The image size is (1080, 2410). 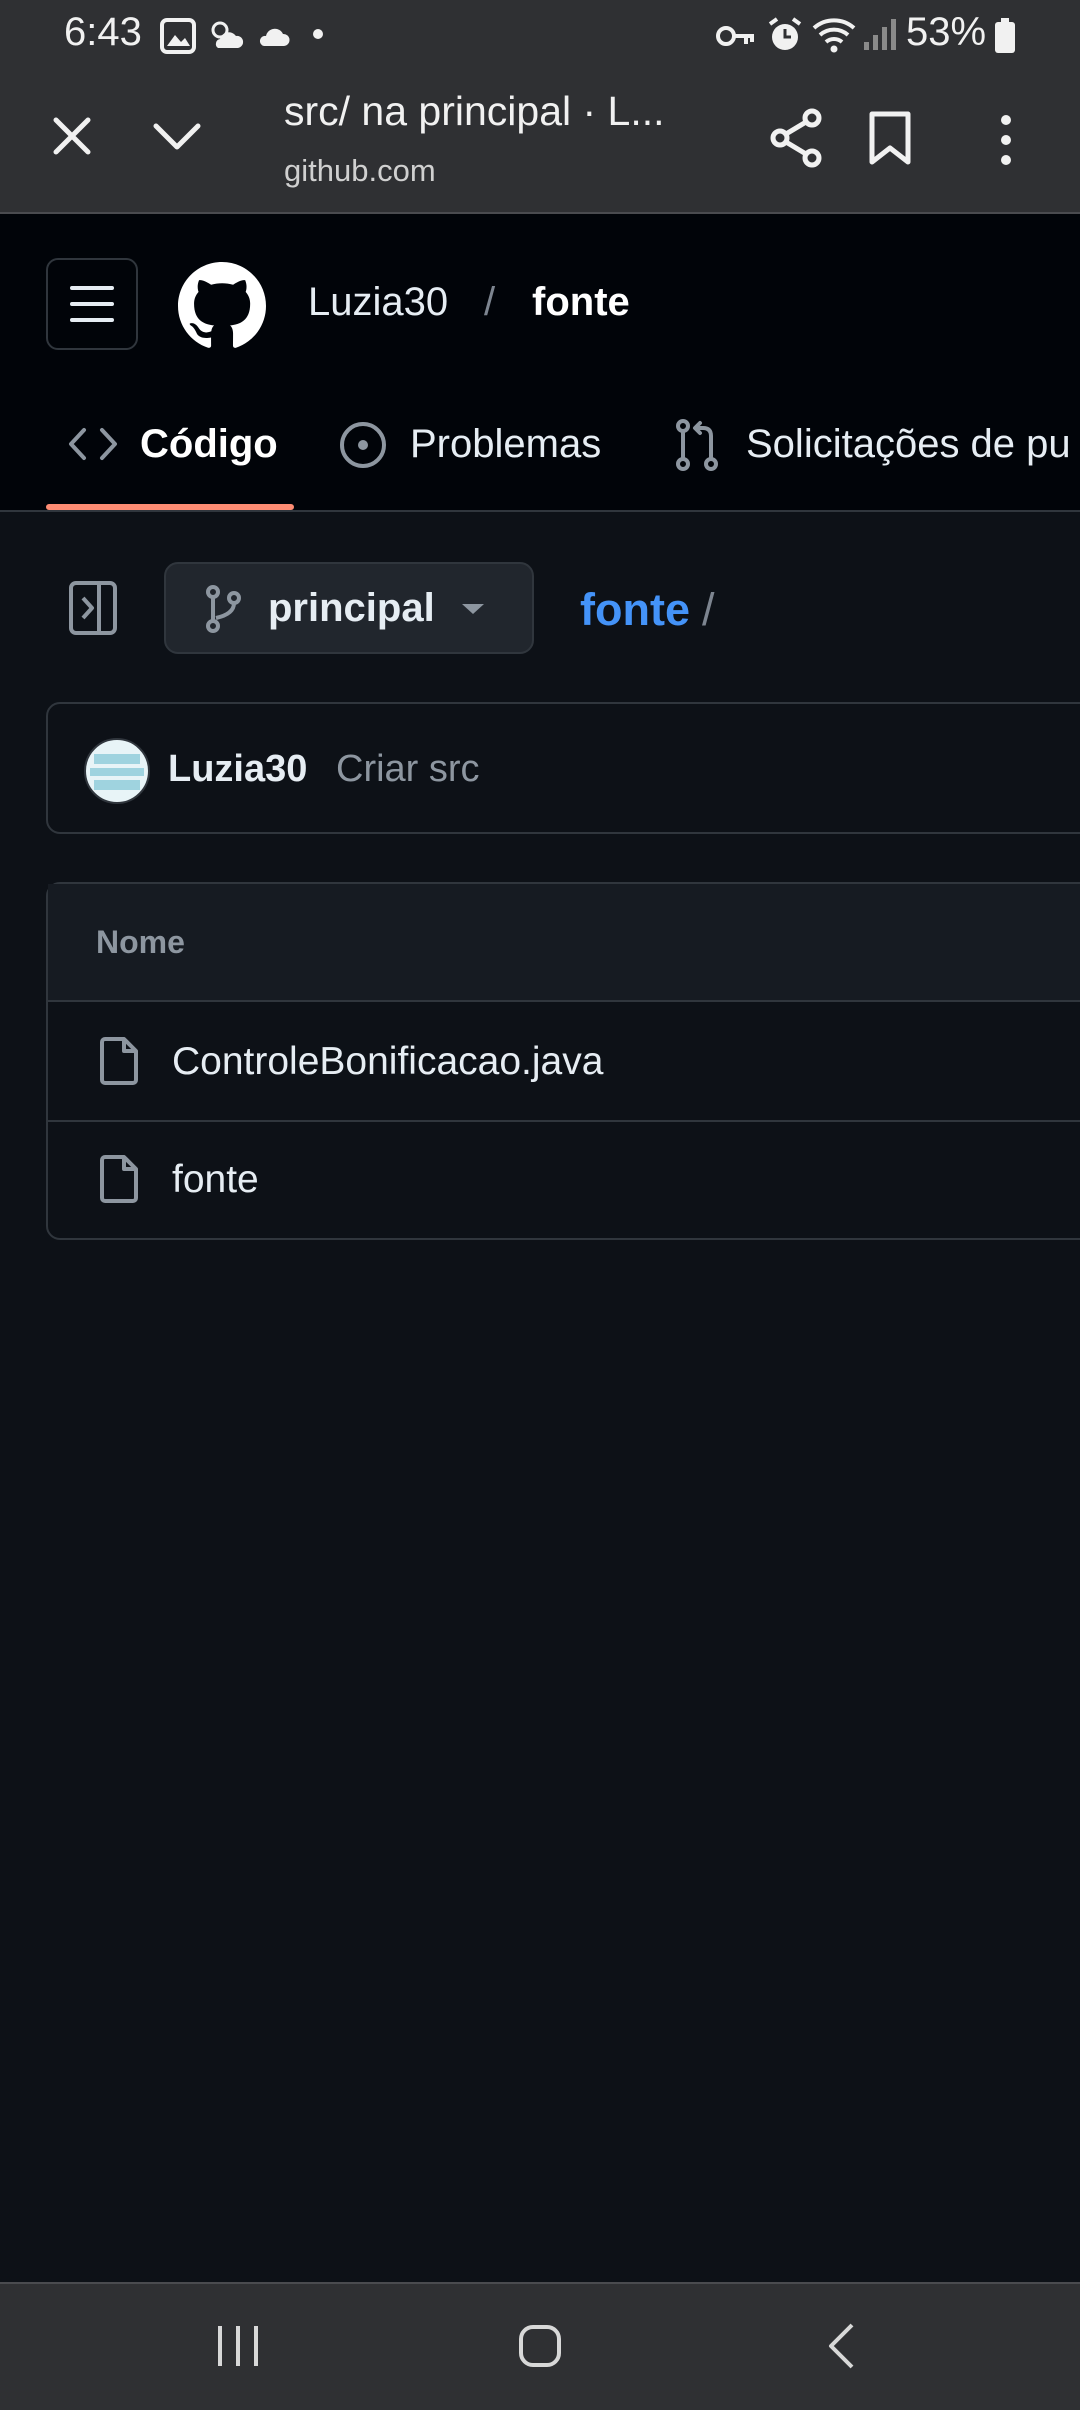 I want to click on more-notifications-dot-icon, so click(x=318, y=34).